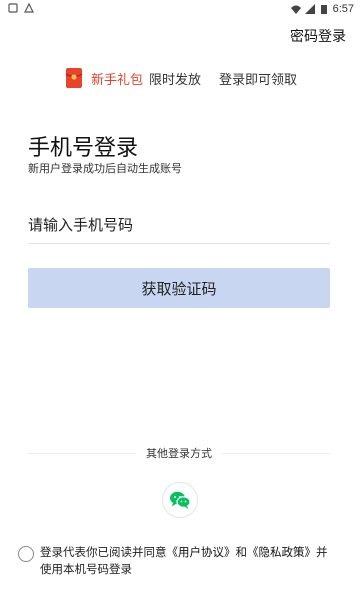 The image size is (360, 600). Describe the element at coordinates (116, 80) in the screenshot. I see `gift-title: 新手礼包` at that location.